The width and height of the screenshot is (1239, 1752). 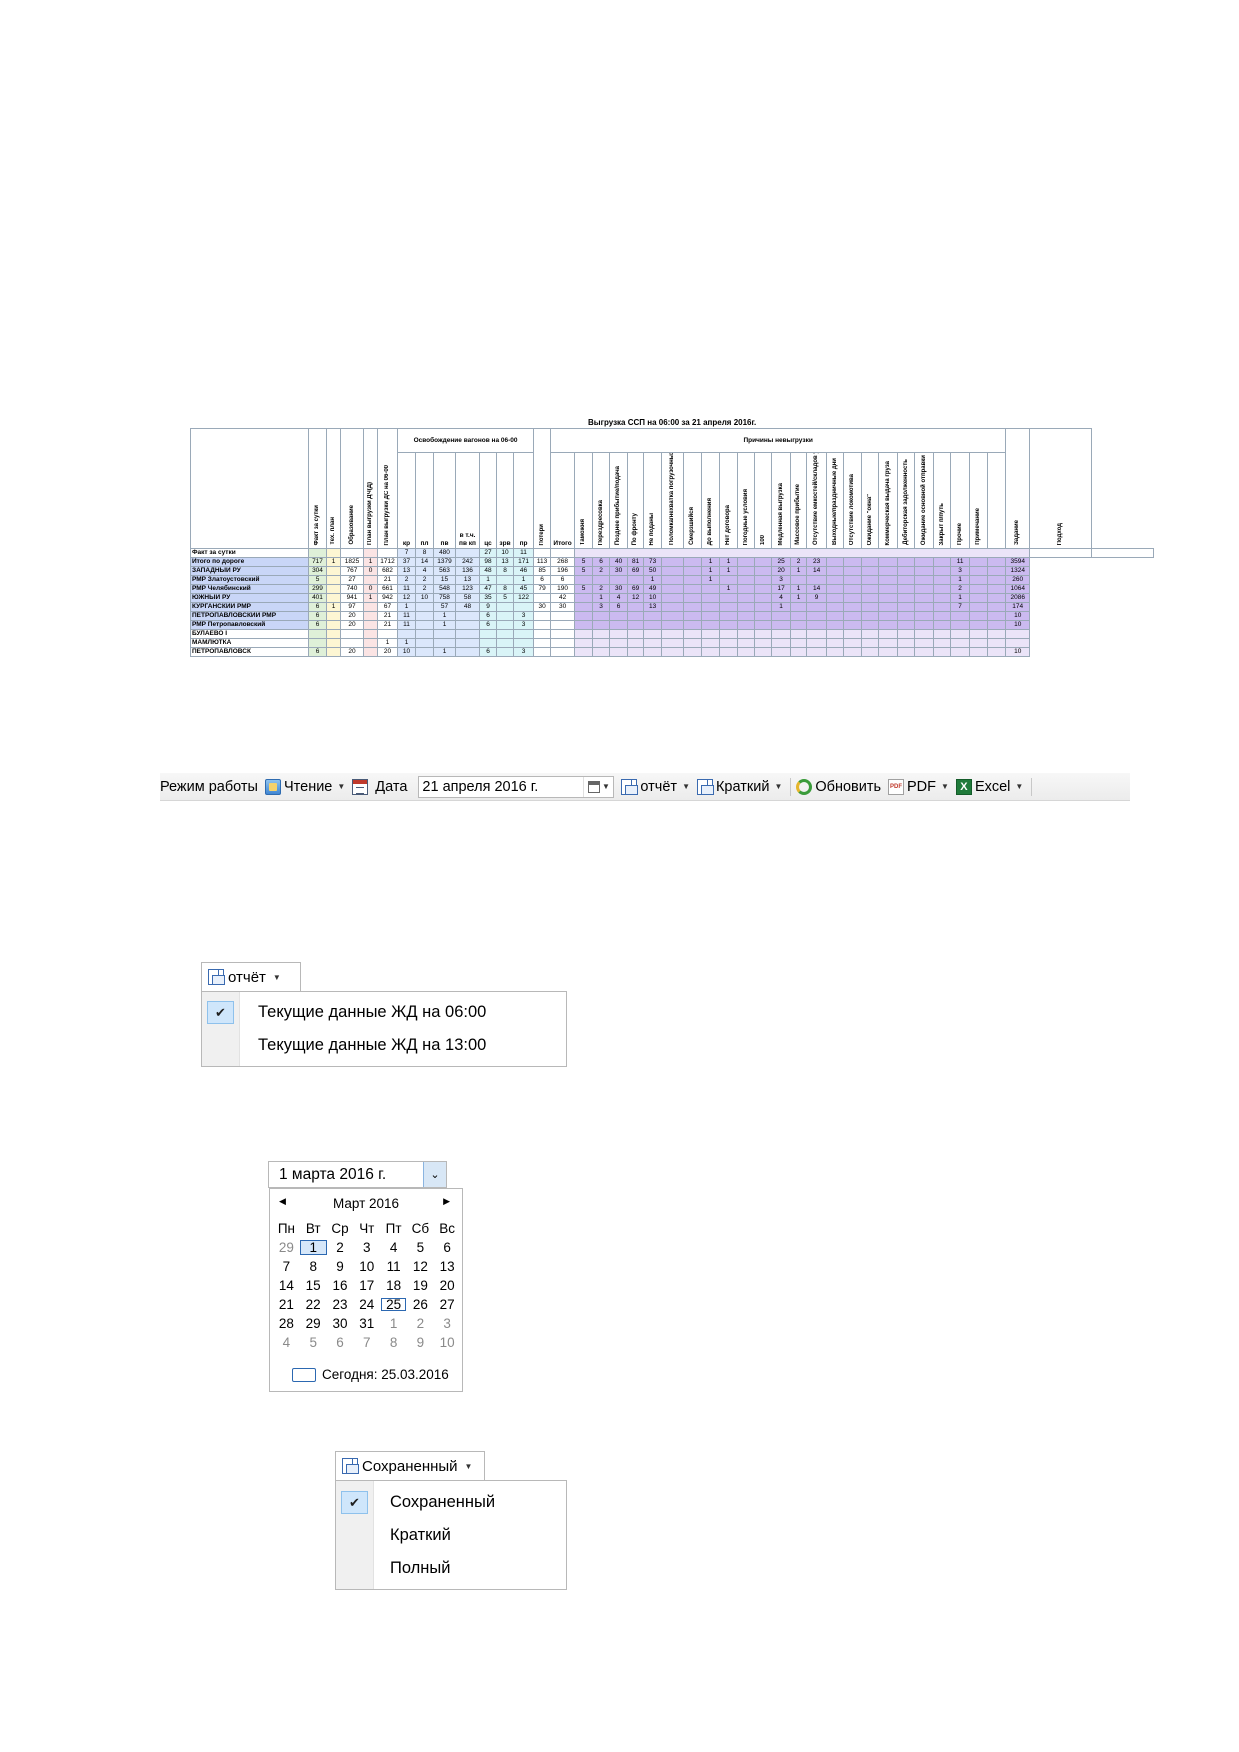 What do you see at coordinates (467, 580) in the screenshot?
I see `table-cell: 13` at bounding box center [467, 580].